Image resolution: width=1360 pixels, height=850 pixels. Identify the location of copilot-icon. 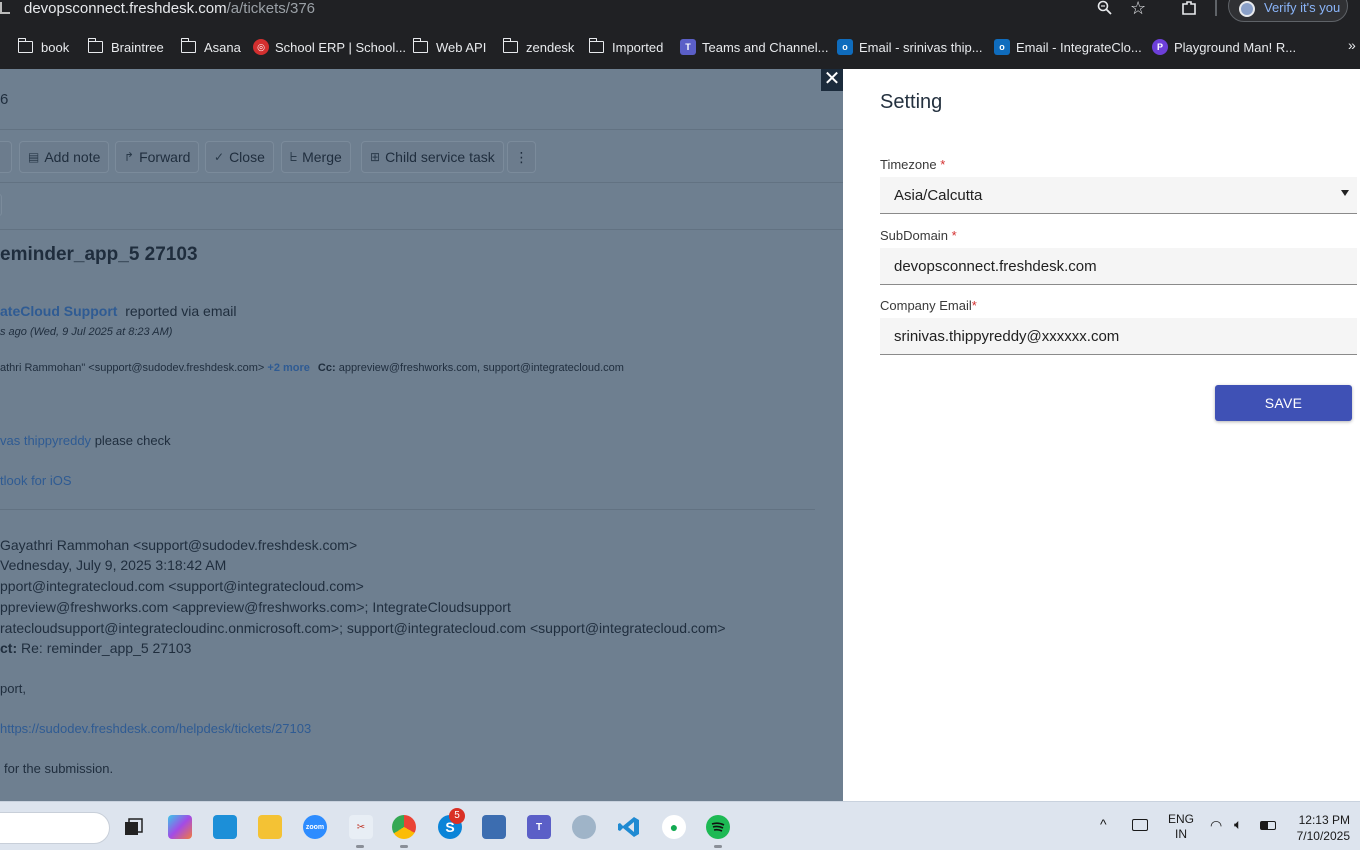
(180, 827).